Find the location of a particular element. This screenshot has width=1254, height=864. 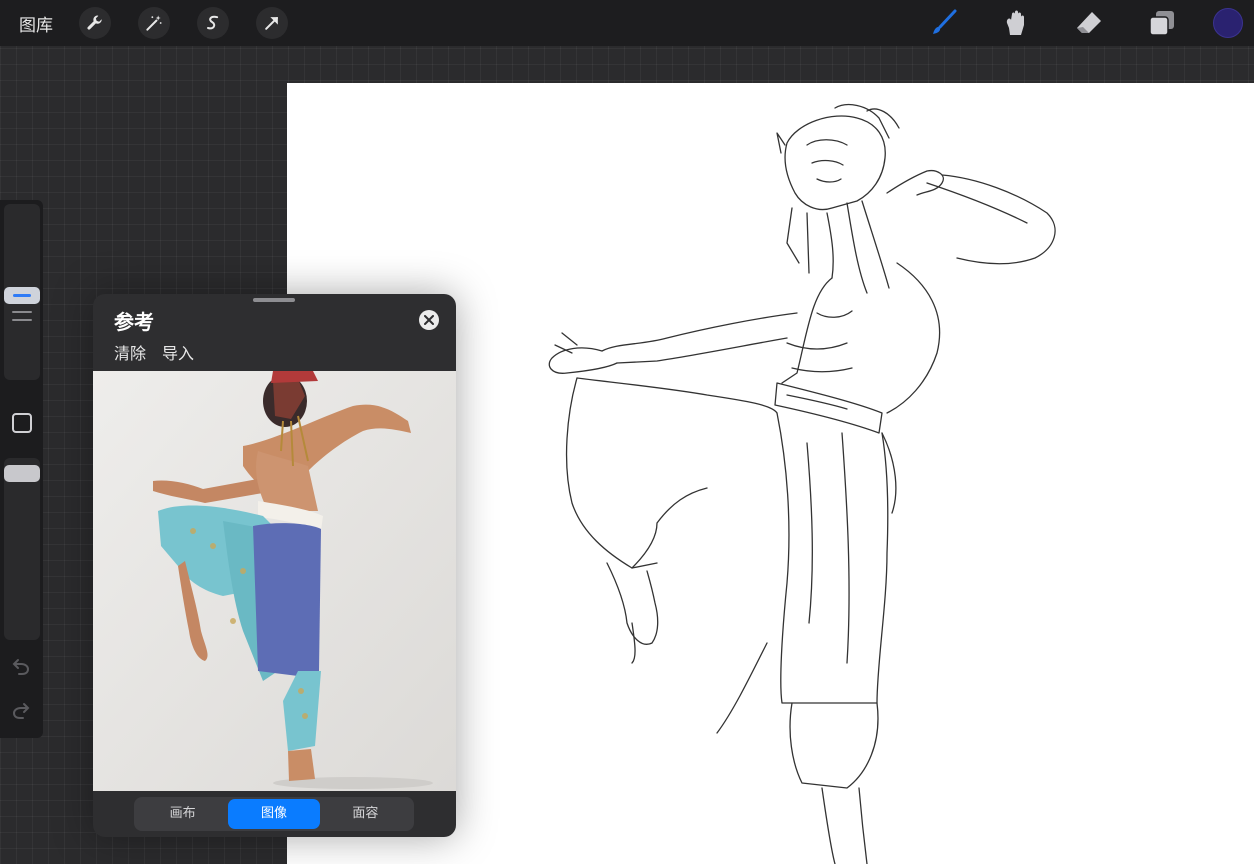

clear-button: 清除 is located at coordinates (130, 352).